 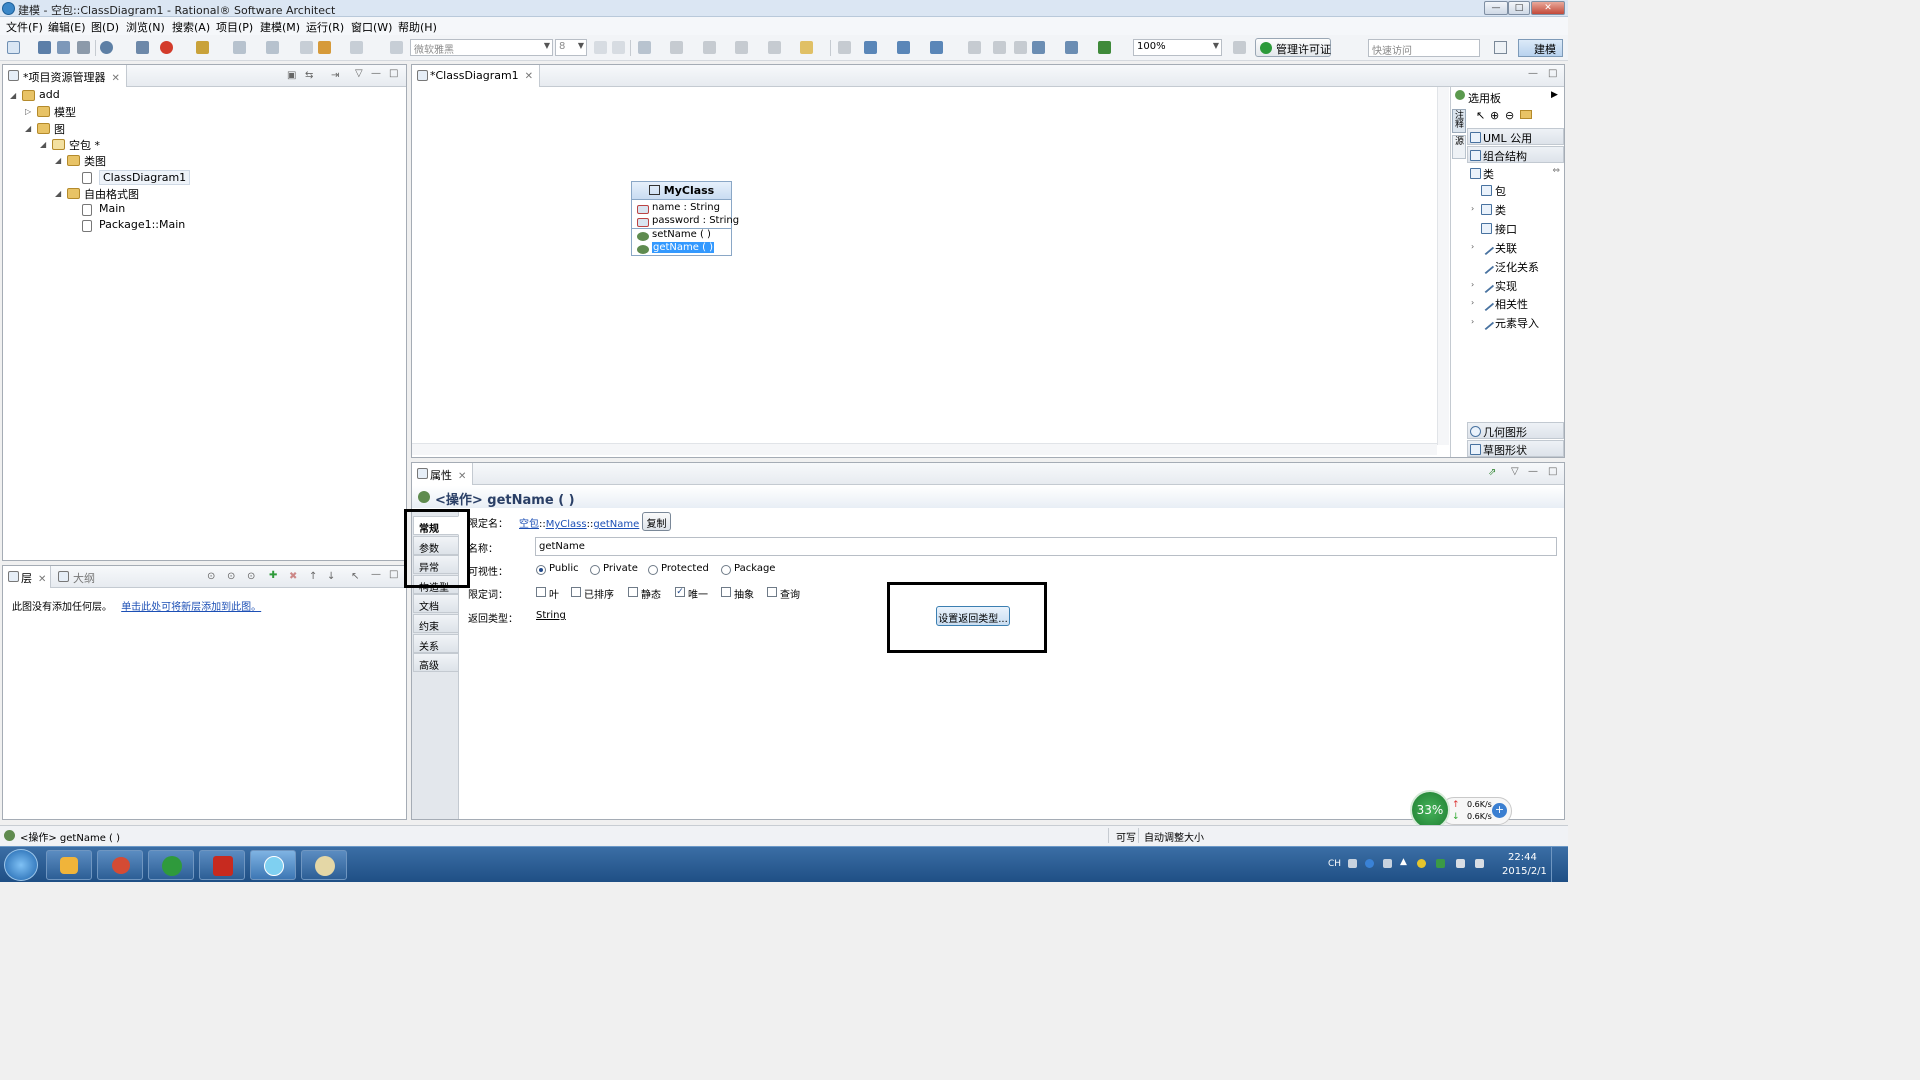 I want to click on qualifier-label: 已排序, so click(x=599, y=593).